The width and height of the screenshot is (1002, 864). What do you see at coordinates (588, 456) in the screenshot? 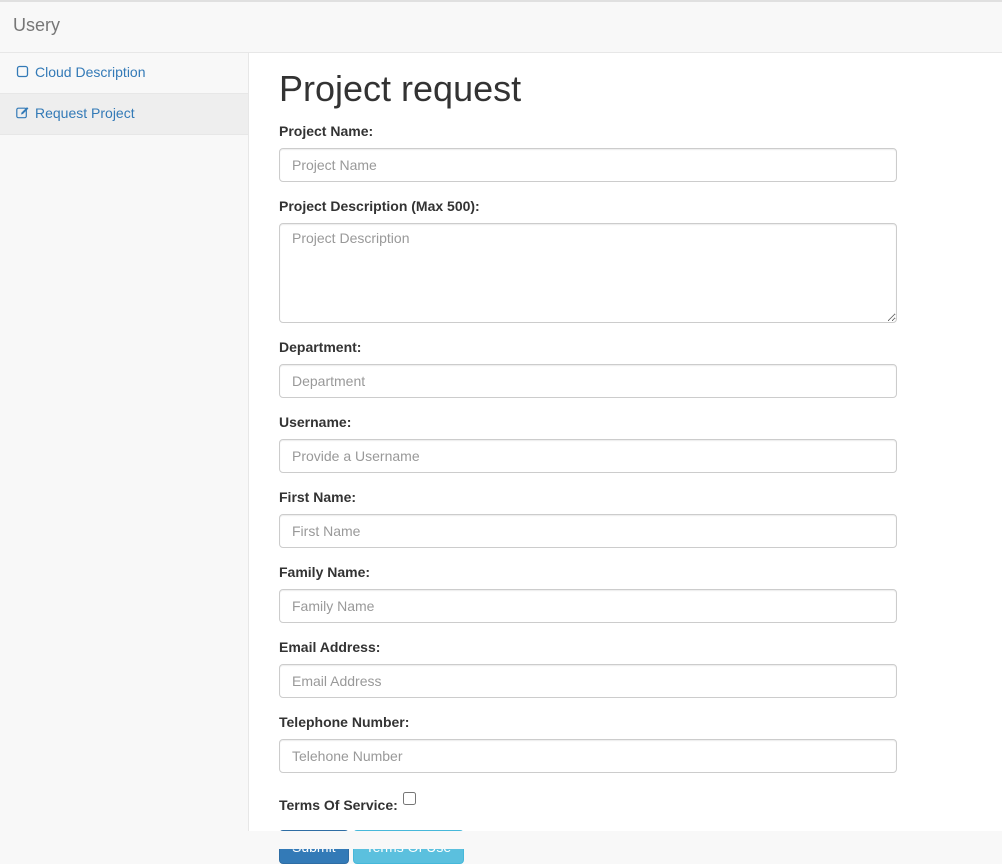
I see `username-input` at bounding box center [588, 456].